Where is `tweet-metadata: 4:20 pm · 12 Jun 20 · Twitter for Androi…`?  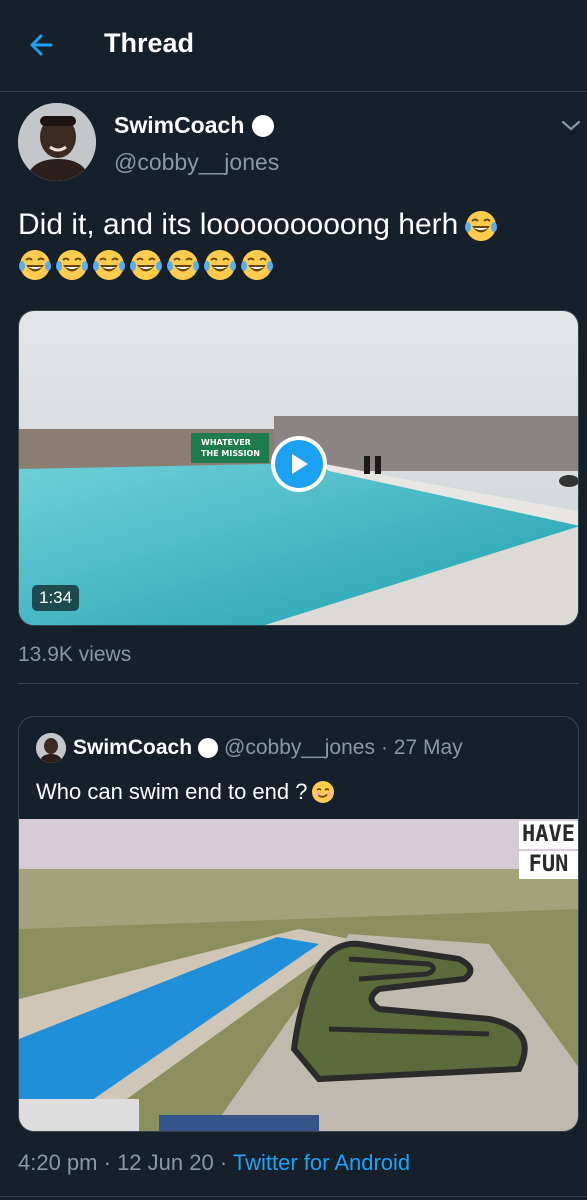 tweet-metadata: 4:20 pm · 12 Jun 20 · Twitter for Androi… is located at coordinates (214, 1163).